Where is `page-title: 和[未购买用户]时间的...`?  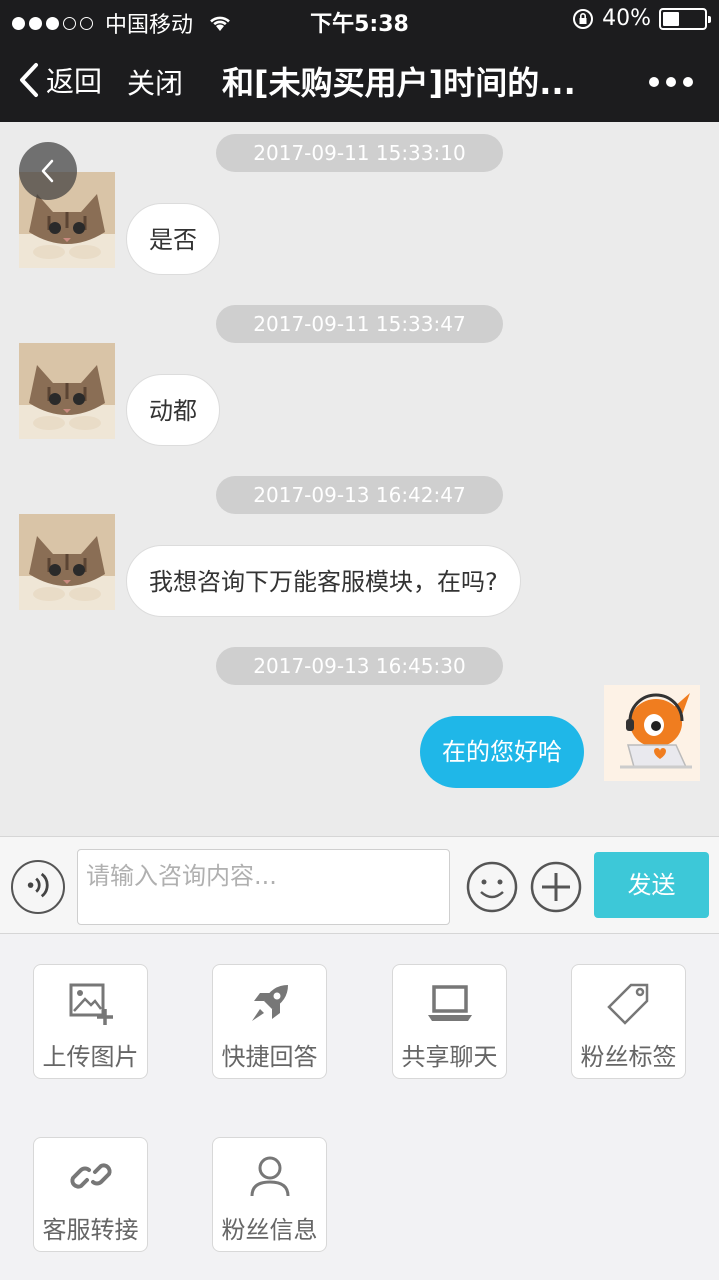
page-title: 和[未购买用户]时间的... is located at coordinates (399, 83).